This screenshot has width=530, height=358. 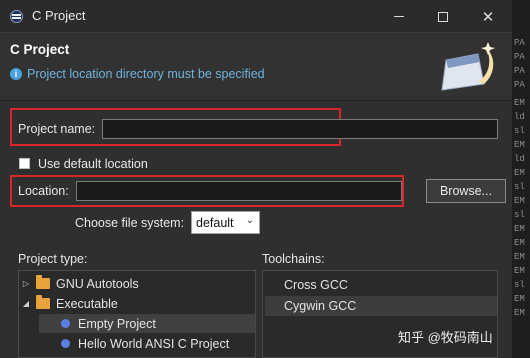 What do you see at coordinates (468, 66) in the screenshot?
I see `new-project-wizard-banner-icon` at bounding box center [468, 66].